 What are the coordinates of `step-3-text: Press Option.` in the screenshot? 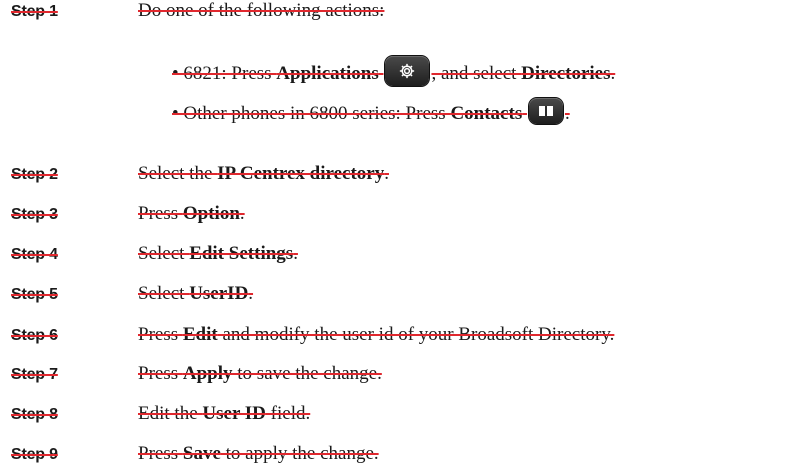 It's located at (191, 213).